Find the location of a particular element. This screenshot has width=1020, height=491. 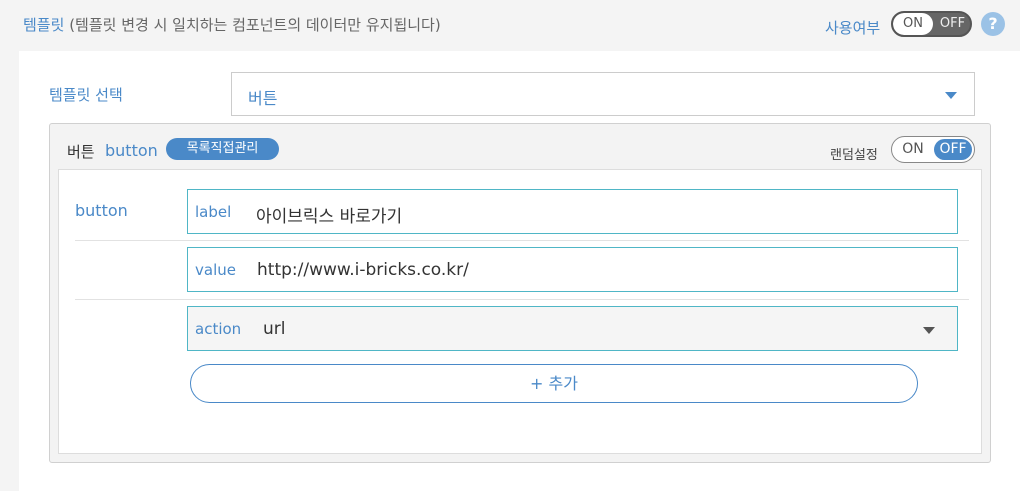

page-title: 템플릿 (템플릿 변경 시 일치하는 컴포넌트의 데이터만 유지됩니다) is located at coordinates (232, 24).